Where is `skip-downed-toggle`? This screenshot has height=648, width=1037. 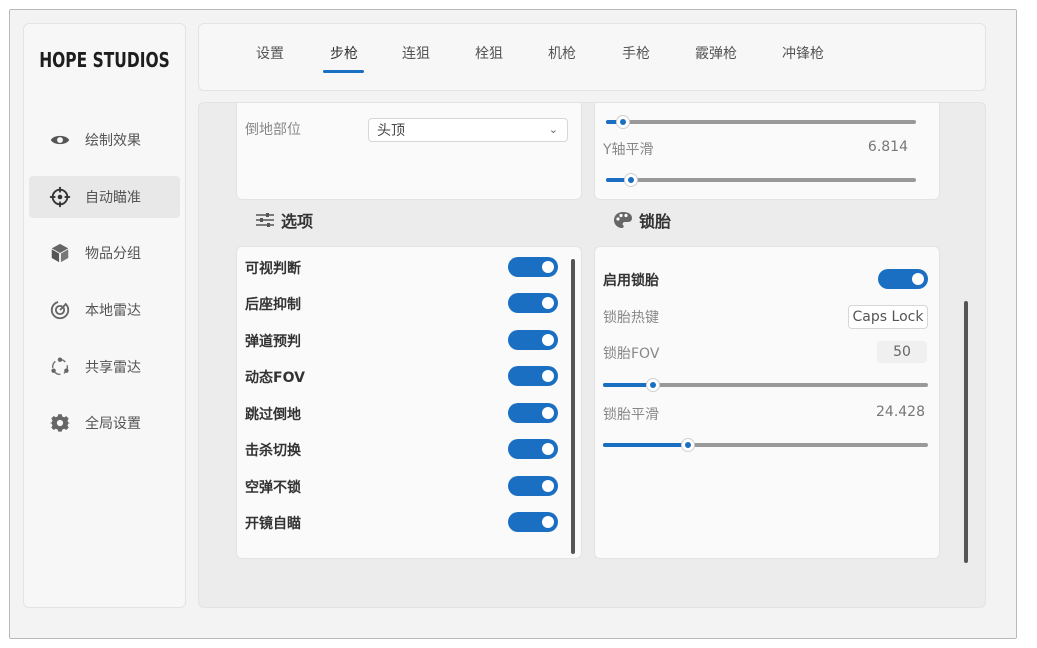
skip-downed-toggle is located at coordinates (533, 413).